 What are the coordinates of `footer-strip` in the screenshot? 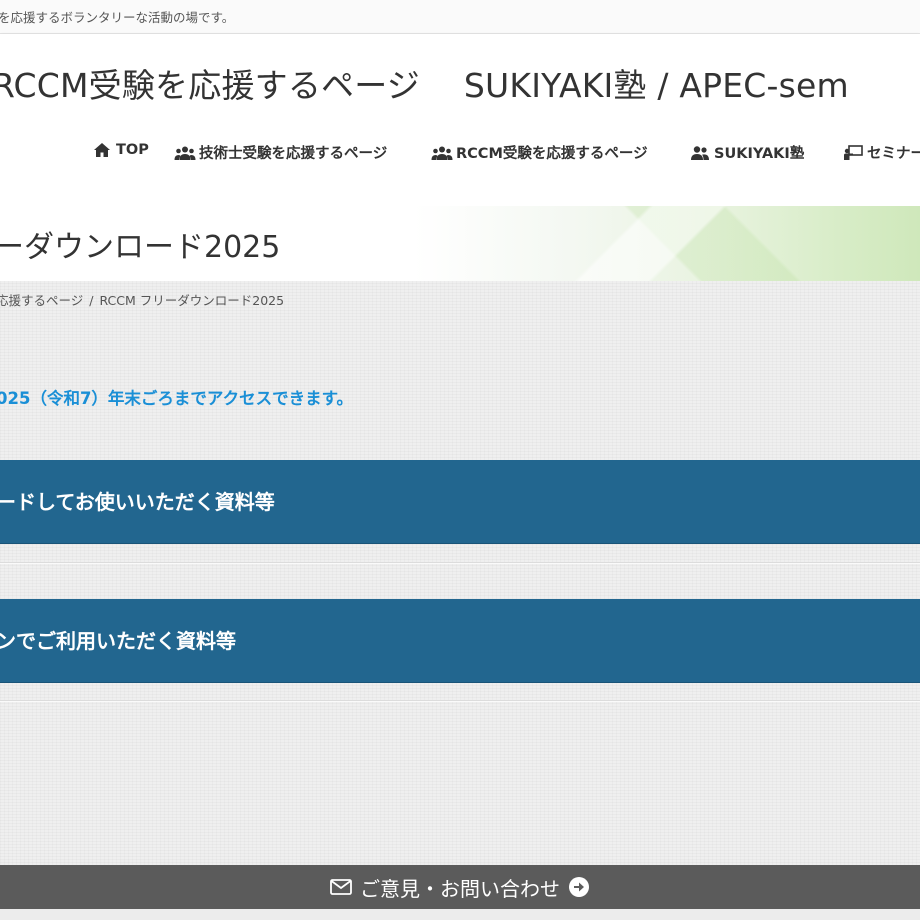 It's located at (460, 914).